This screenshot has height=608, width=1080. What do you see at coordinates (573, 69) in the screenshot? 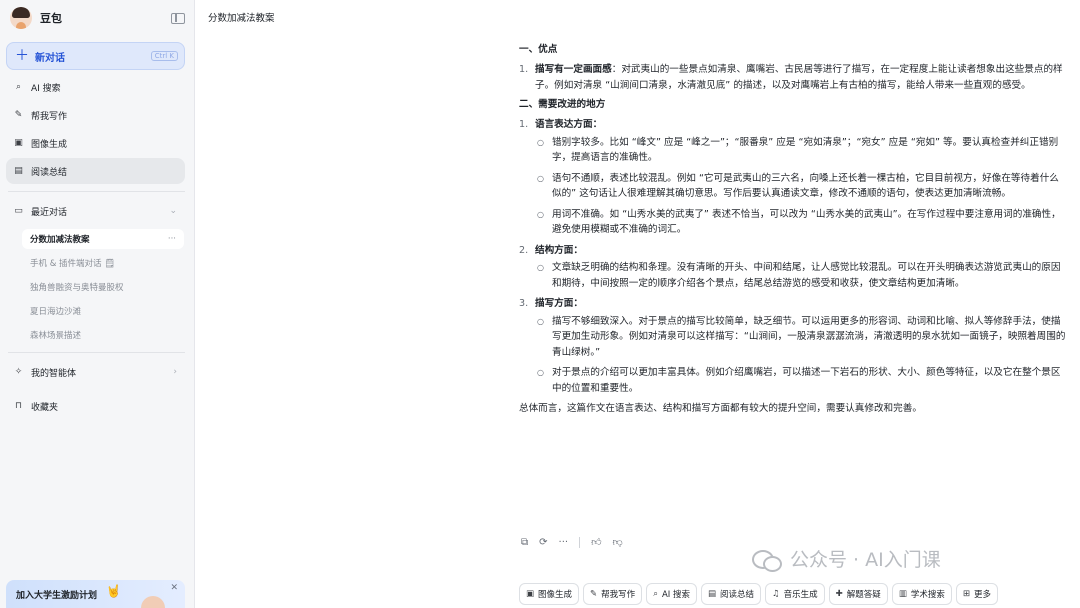
I see `item-title: 描写有一定画面感` at bounding box center [573, 69].